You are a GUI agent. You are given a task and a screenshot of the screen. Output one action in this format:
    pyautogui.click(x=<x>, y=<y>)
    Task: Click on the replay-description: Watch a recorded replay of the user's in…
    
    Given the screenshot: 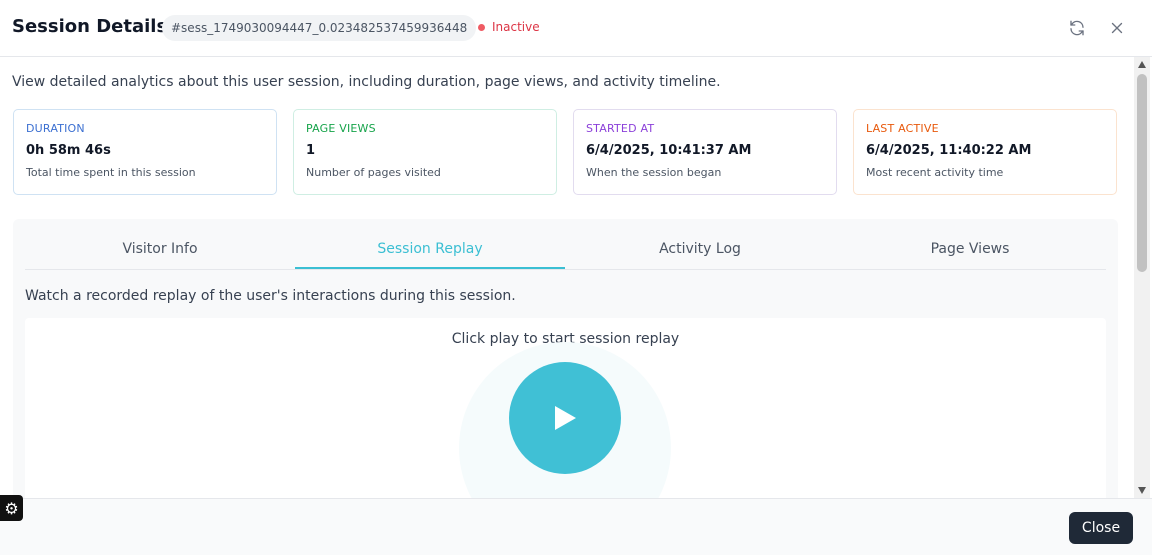 What is the action you would take?
    pyautogui.click(x=270, y=296)
    